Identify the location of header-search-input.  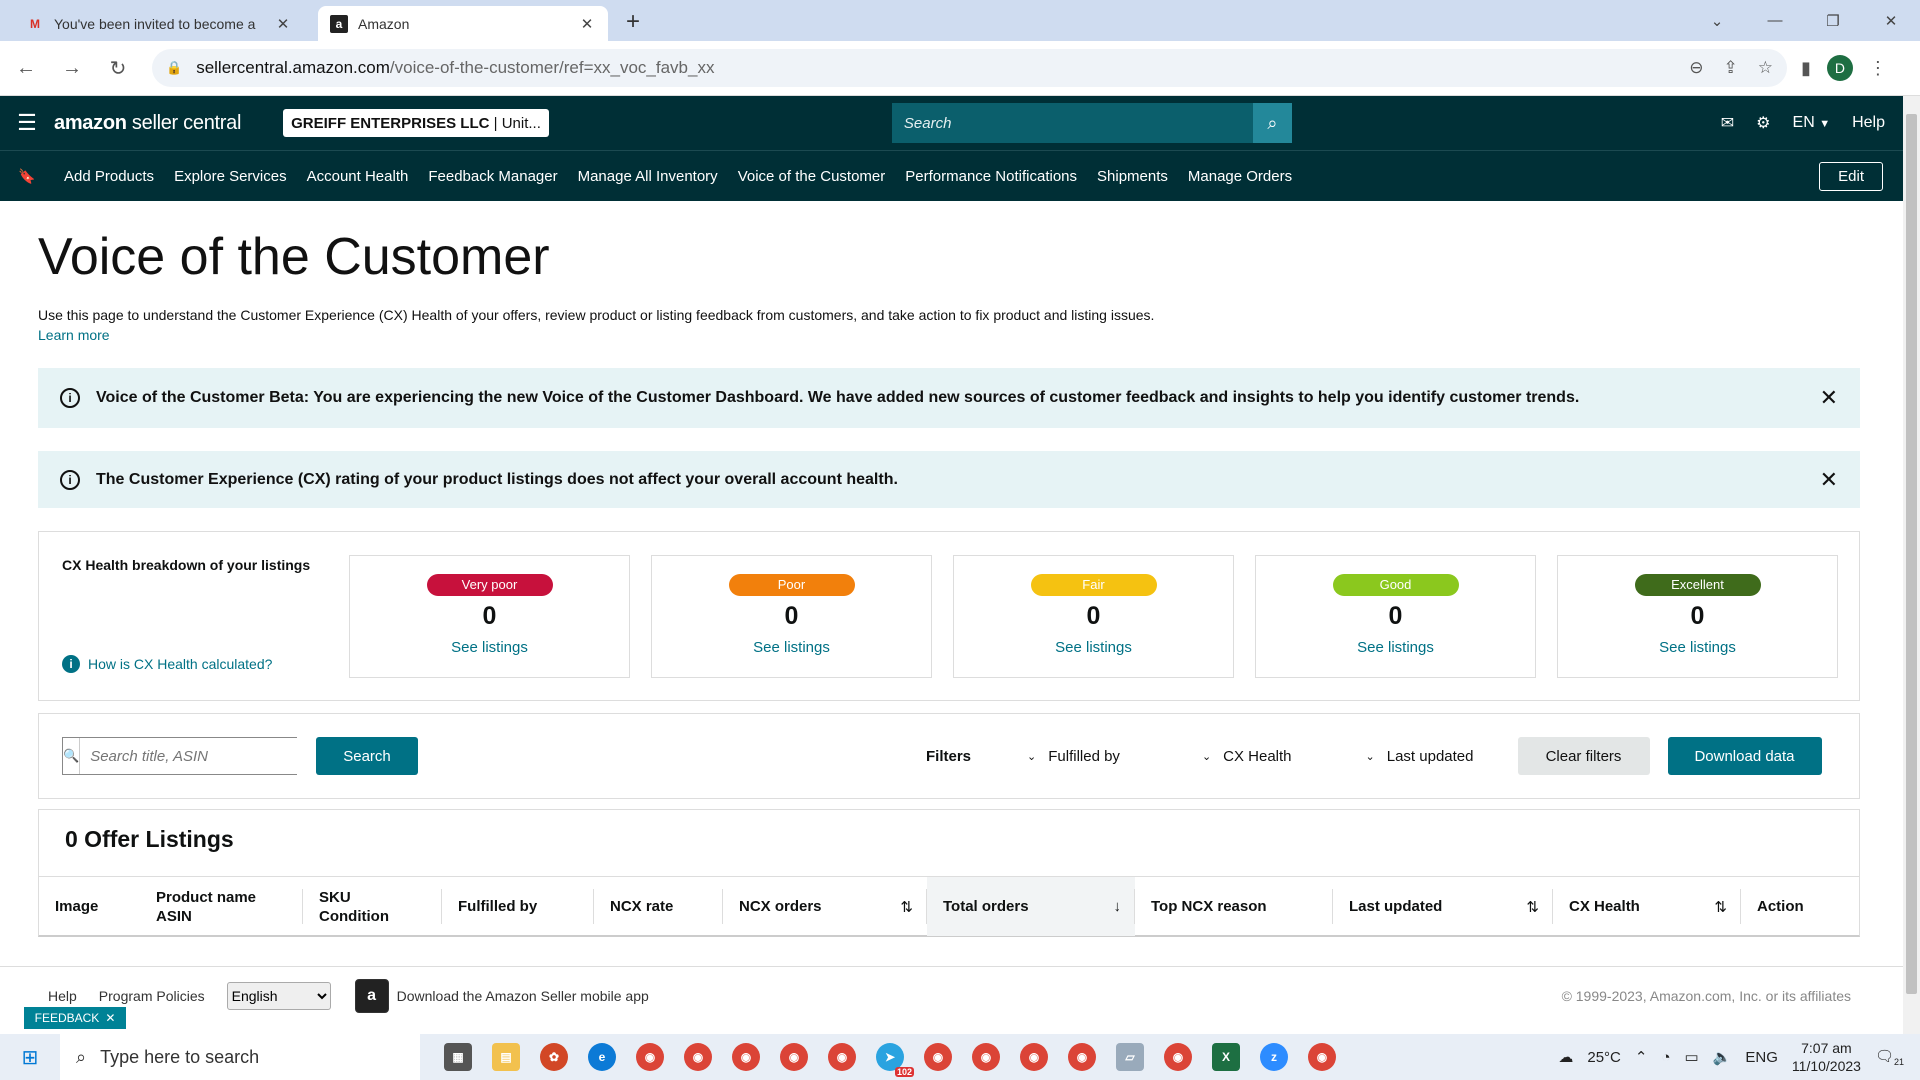
(1072, 123).